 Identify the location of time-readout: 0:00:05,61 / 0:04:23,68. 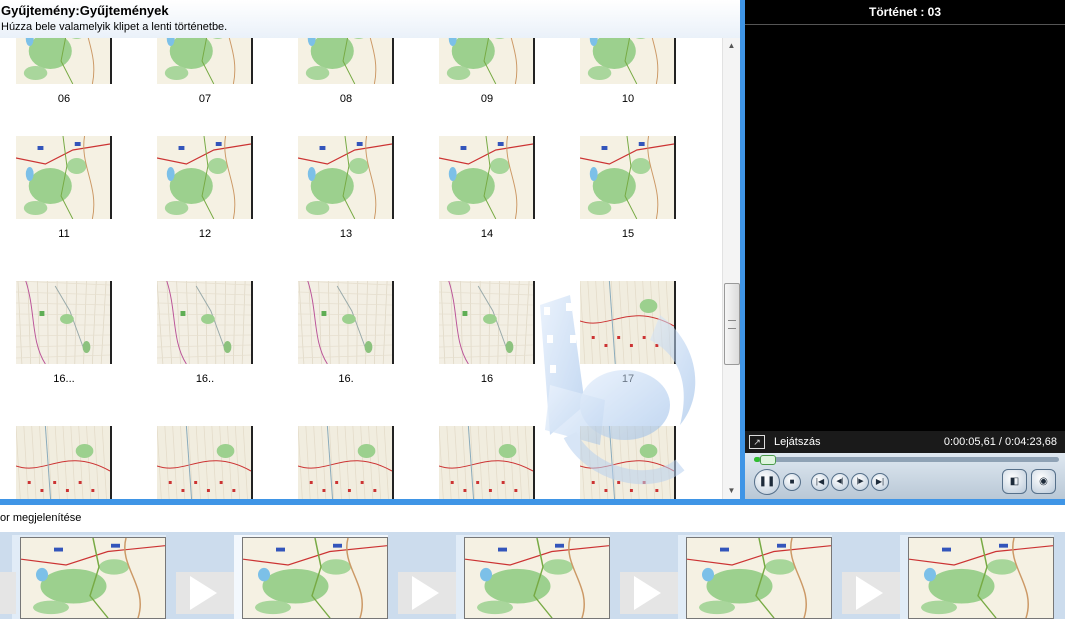
(1000, 442).